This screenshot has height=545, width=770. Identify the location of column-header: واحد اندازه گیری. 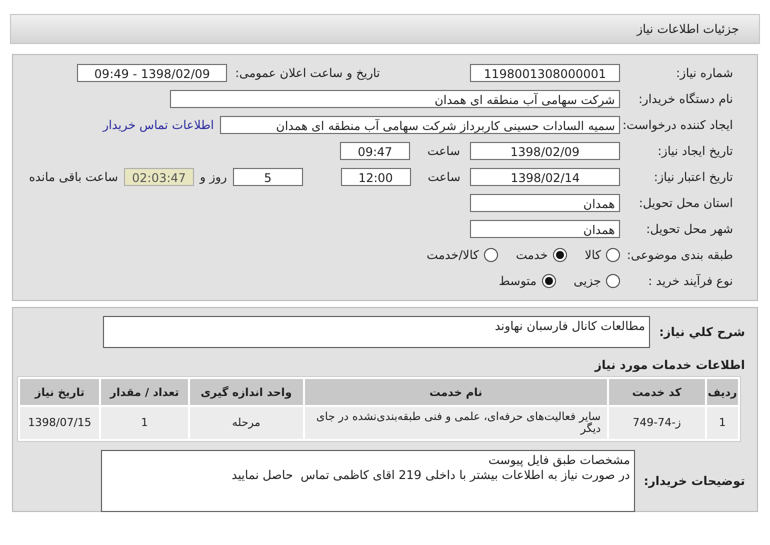
(246, 392).